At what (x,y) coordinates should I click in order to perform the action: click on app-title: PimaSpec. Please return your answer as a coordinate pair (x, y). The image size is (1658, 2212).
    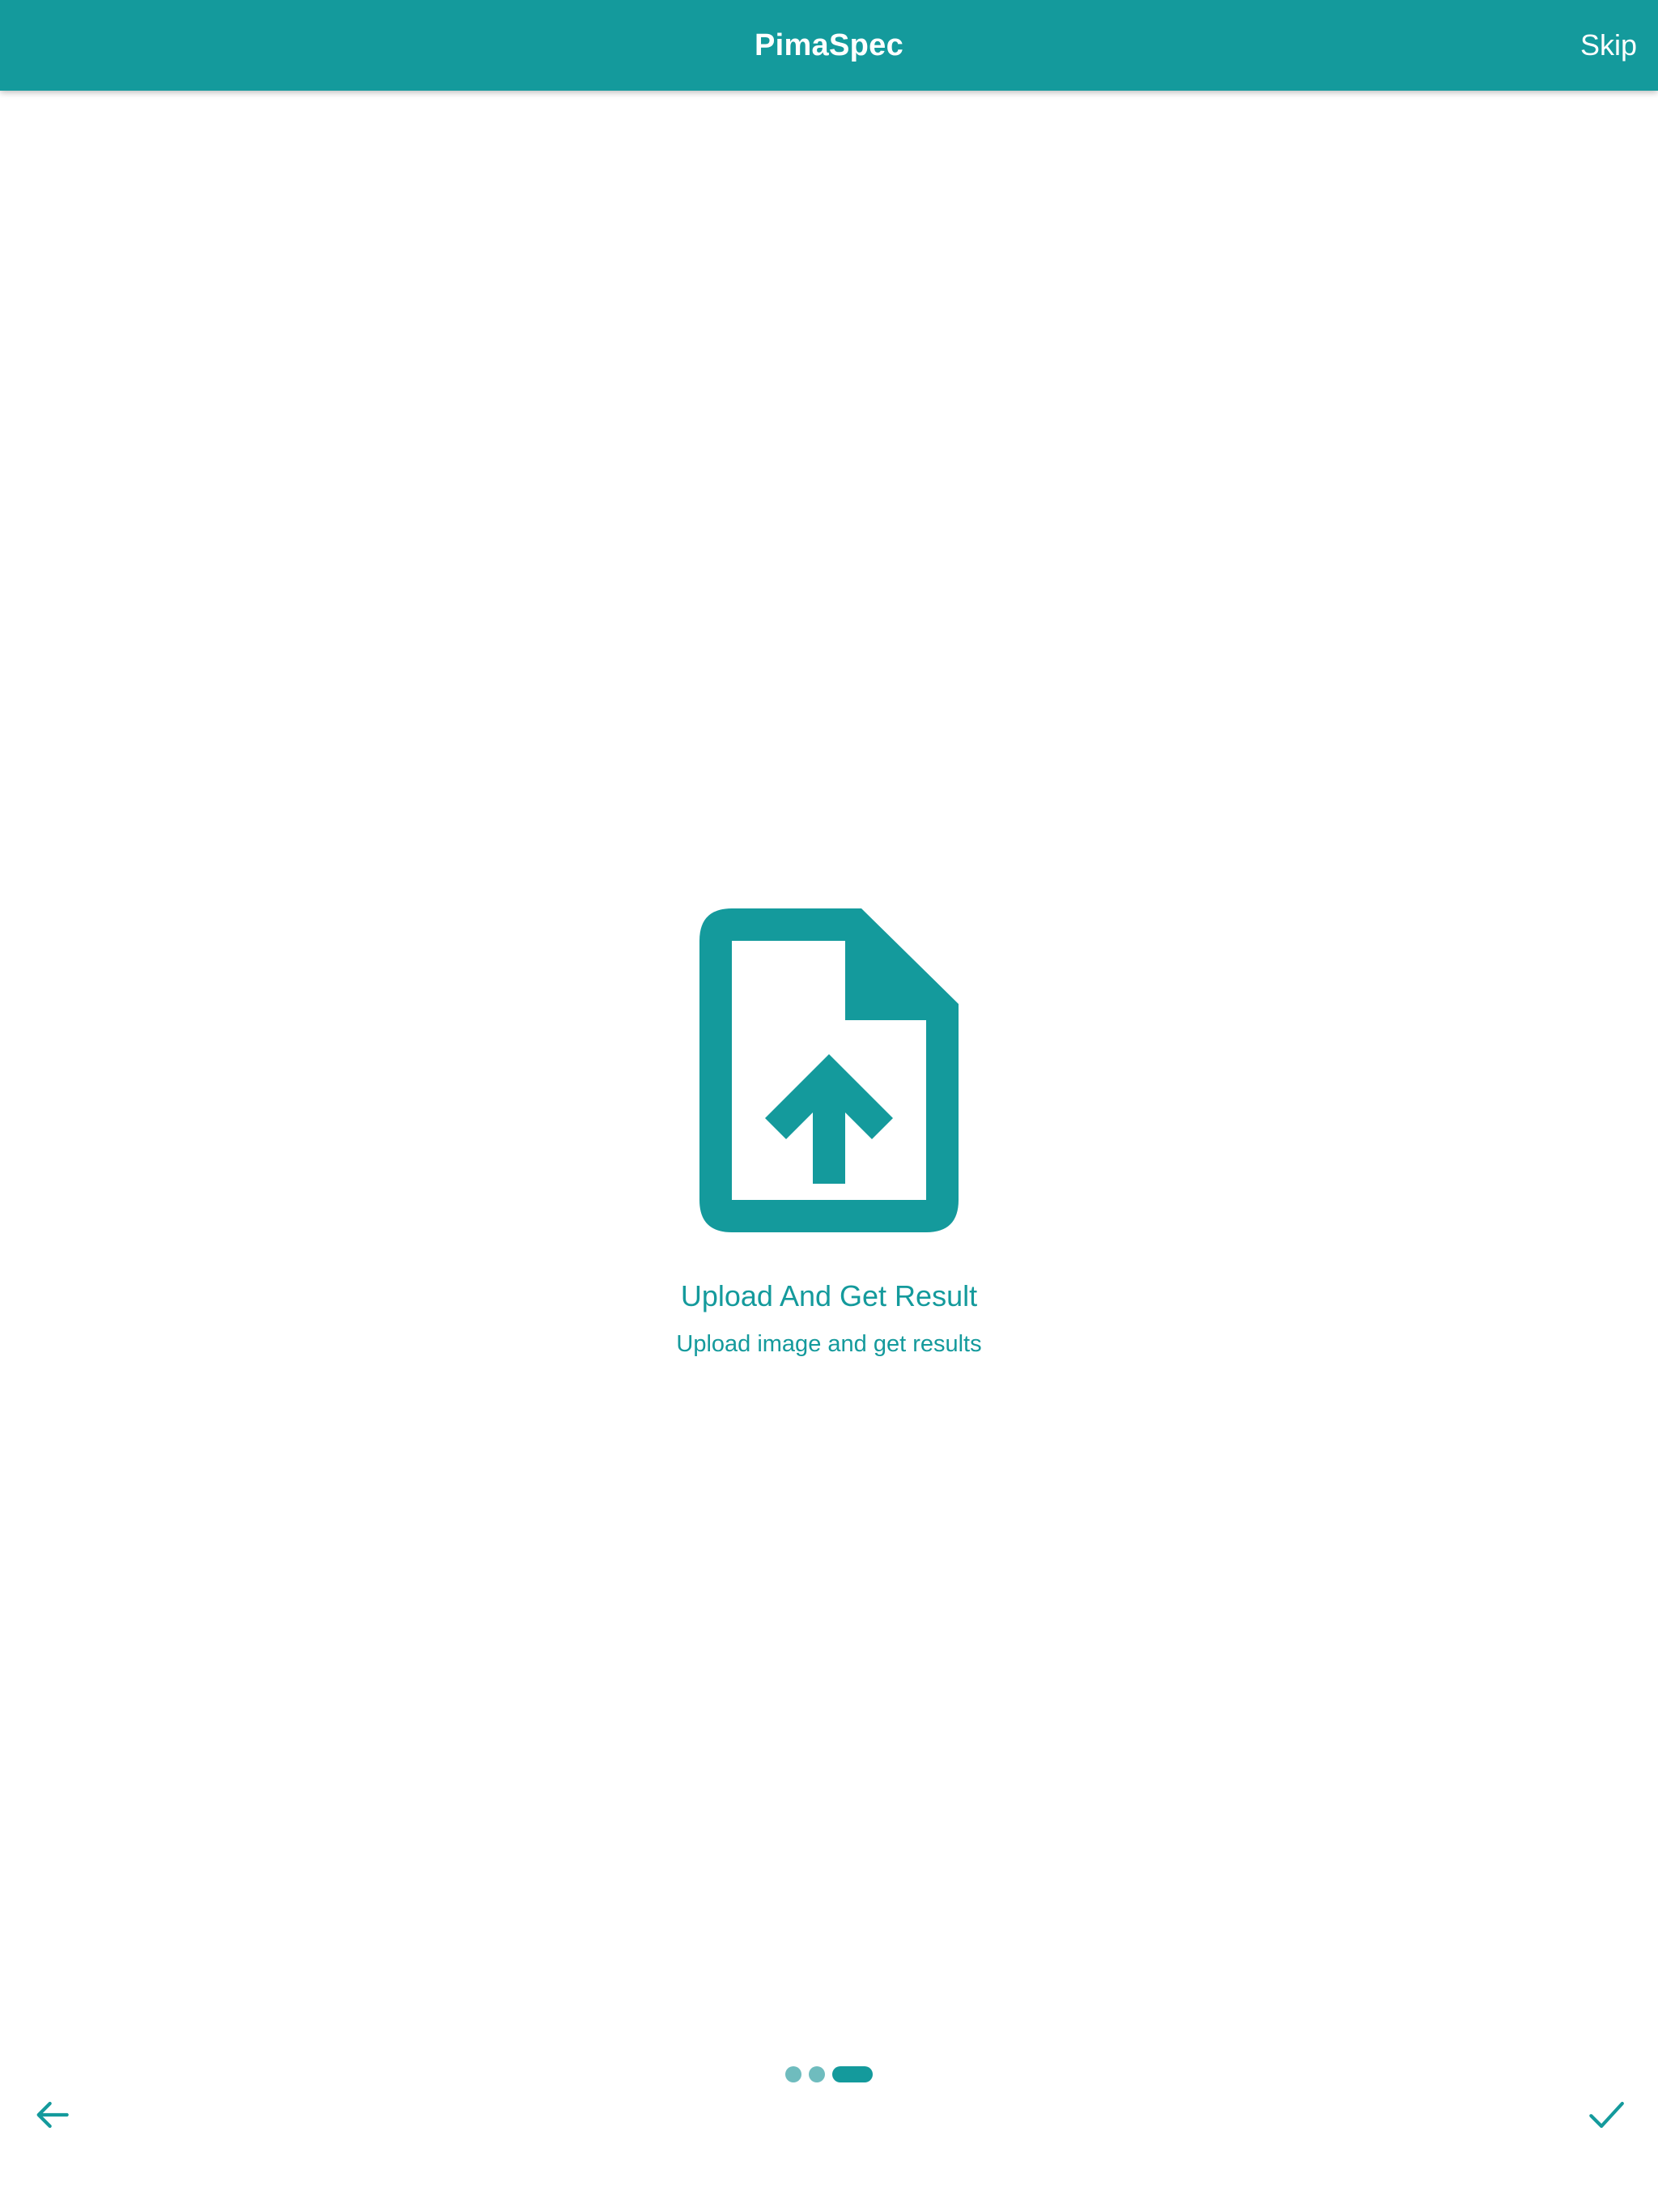
    Looking at the image, I should click on (829, 45).